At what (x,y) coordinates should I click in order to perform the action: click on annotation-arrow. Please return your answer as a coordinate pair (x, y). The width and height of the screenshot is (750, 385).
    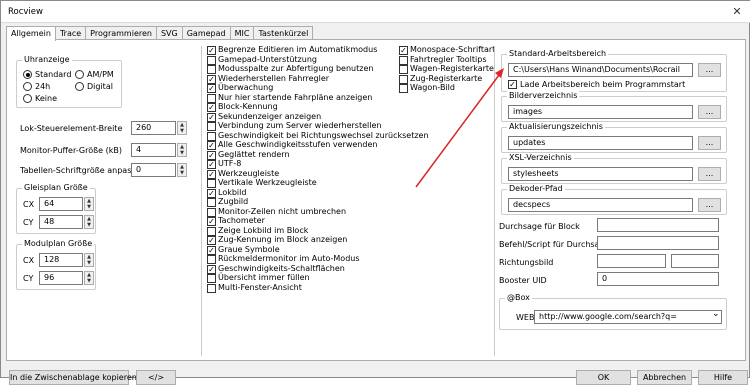
    Looking at the image, I should click on (459, 128).